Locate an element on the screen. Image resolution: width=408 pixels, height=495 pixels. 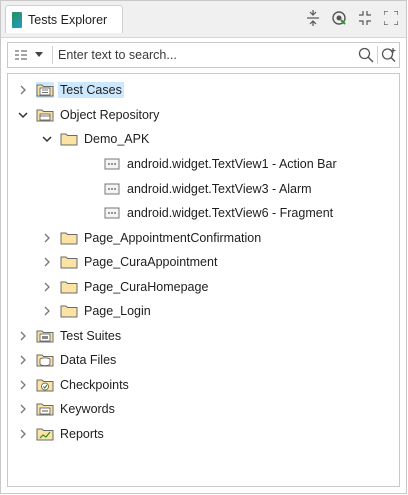
tree-item: android.widget.TextView3 - Alarm is located at coordinates (199, 189).